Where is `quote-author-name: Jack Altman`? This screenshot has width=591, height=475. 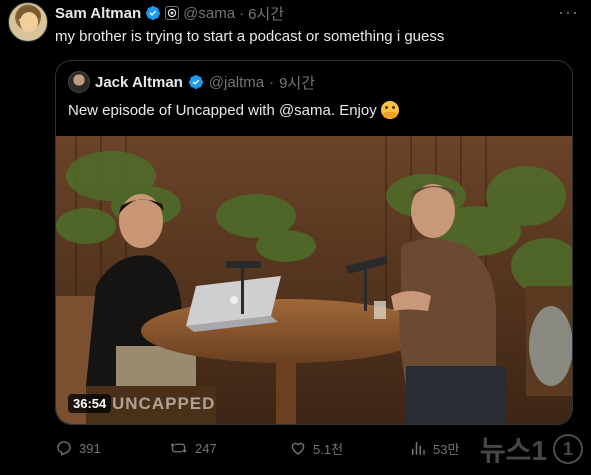 quote-author-name: Jack Altman is located at coordinates (139, 82).